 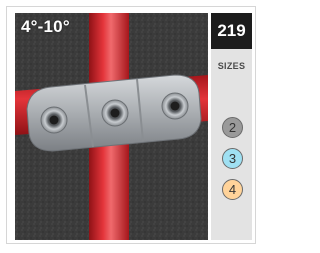 What do you see at coordinates (45, 26) in the screenshot?
I see `angle-range-label: 4°-10°` at bounding box center [45, 26].